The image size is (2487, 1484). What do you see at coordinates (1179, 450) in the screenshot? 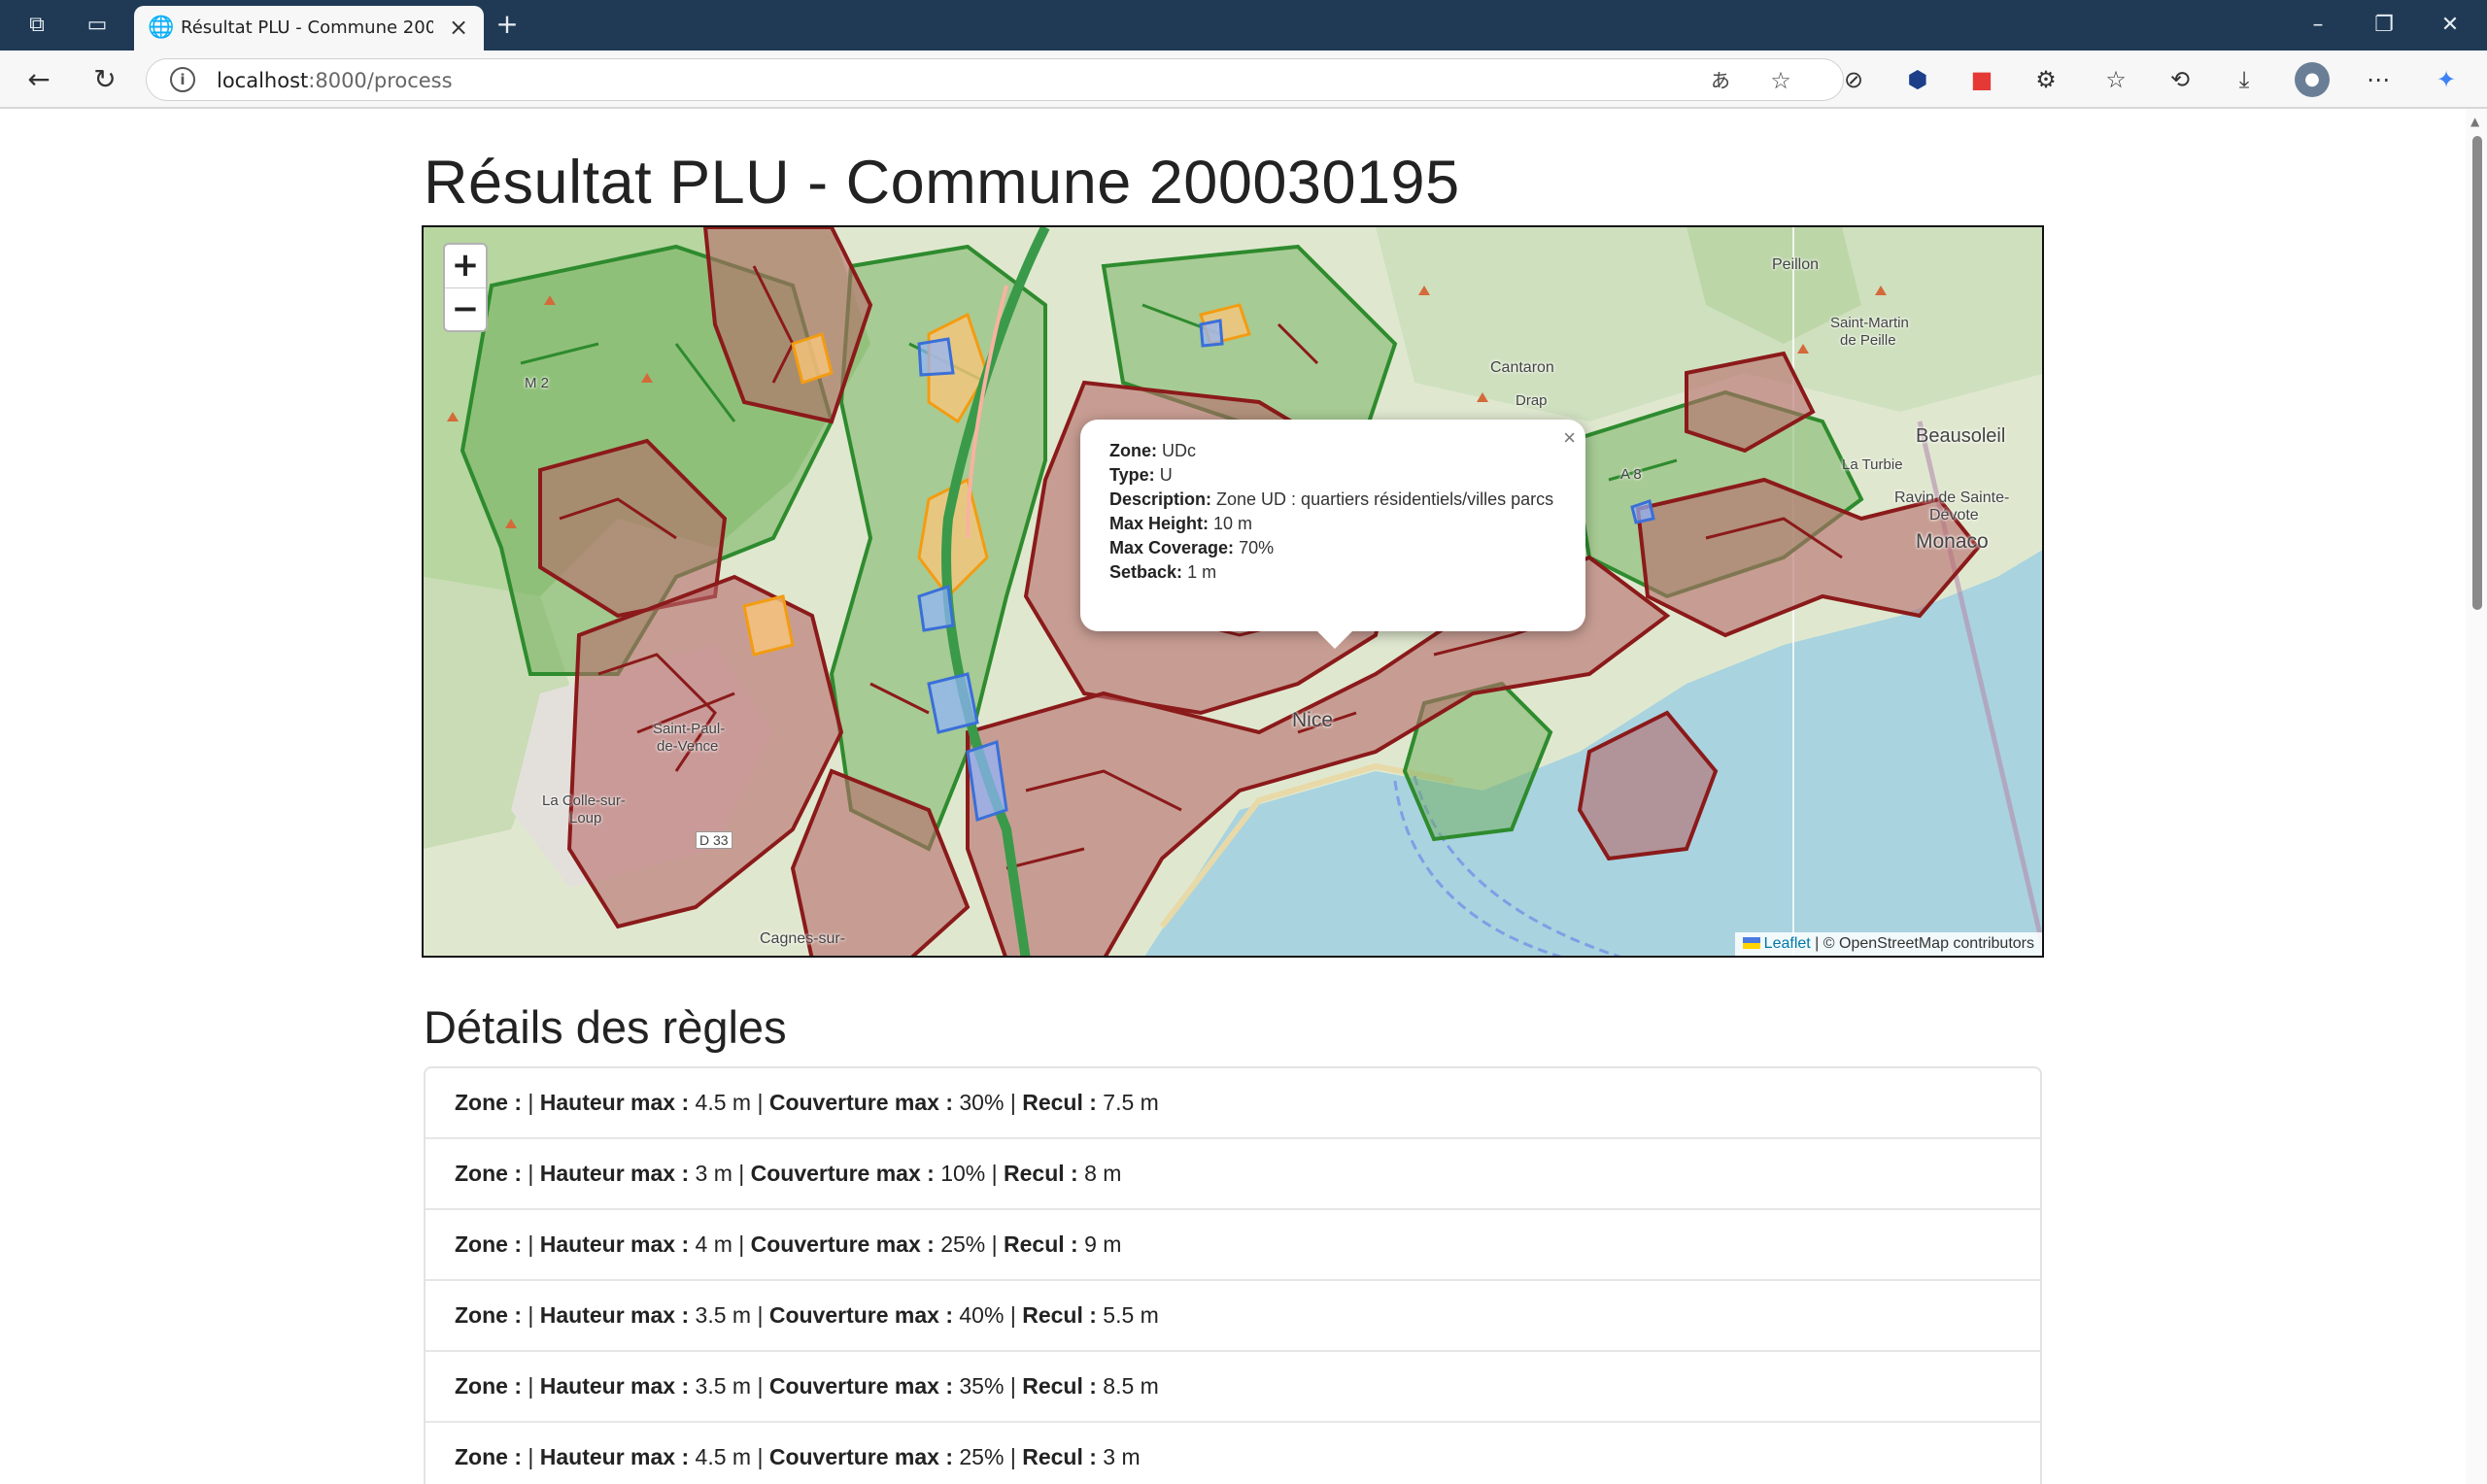
I see `popup-zone-value: UDc` at bounding box center [1179, 450].